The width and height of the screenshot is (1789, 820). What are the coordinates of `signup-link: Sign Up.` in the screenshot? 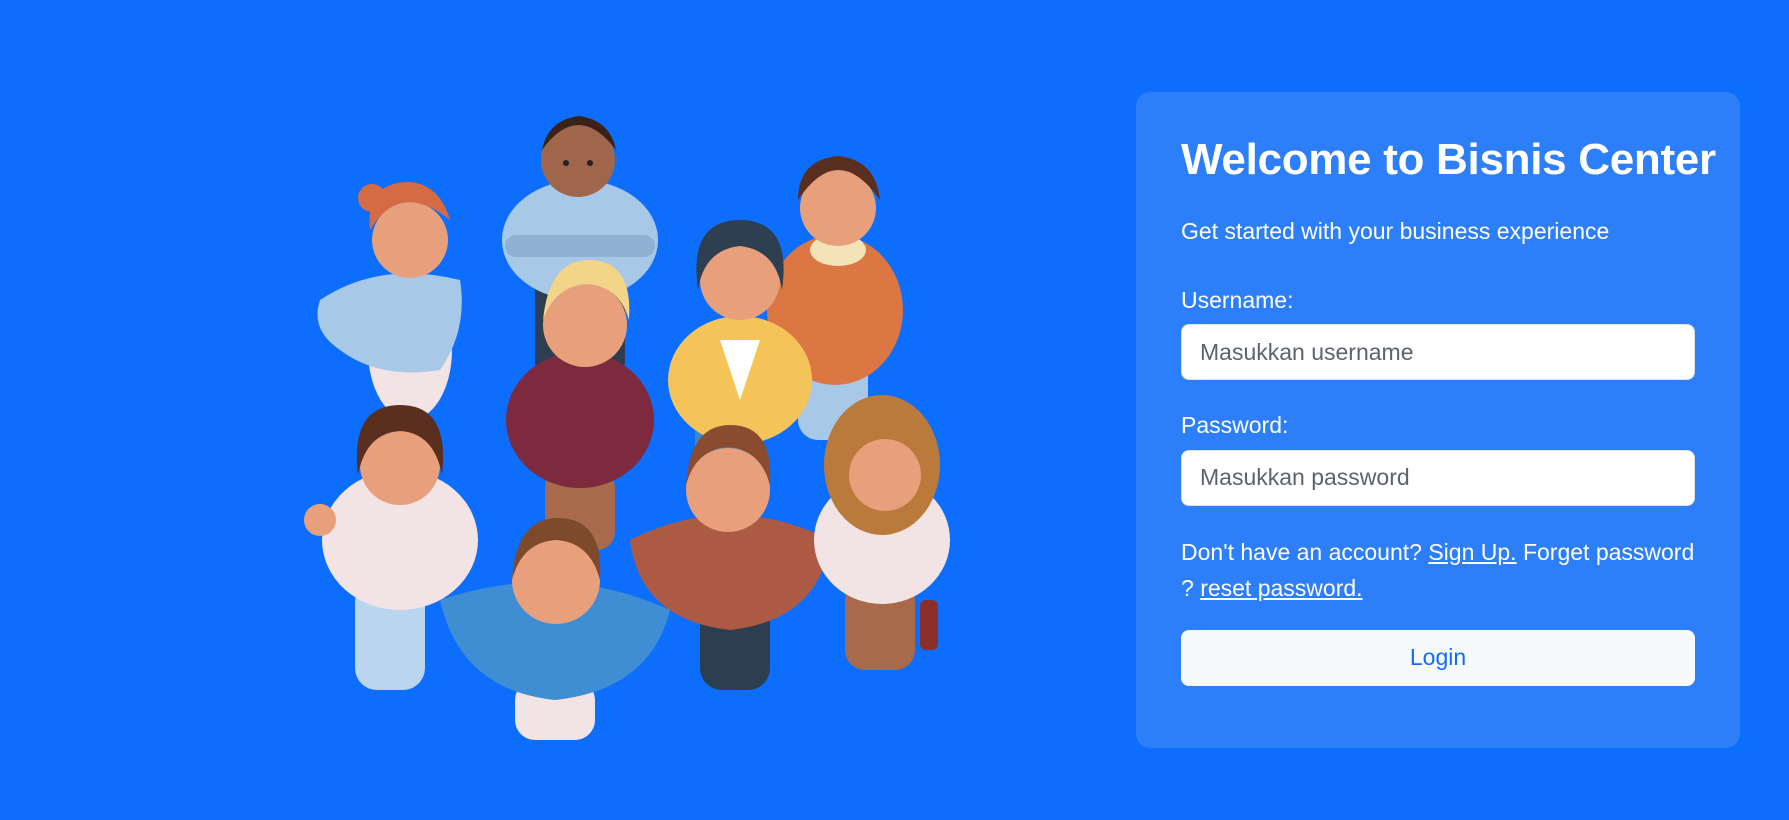 It's located at (1472, 552).